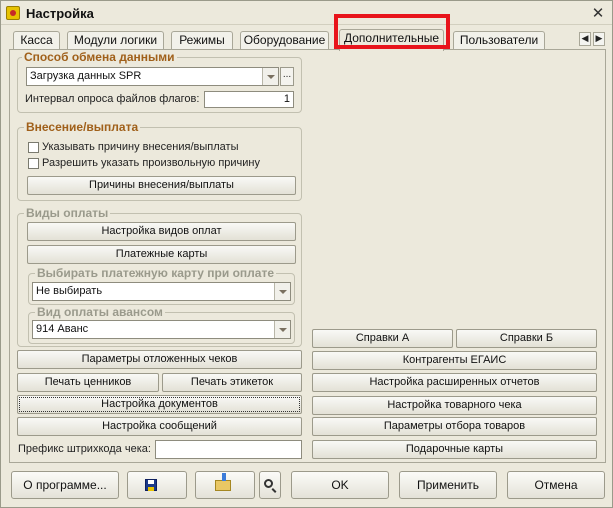  Describe the element at coordinates (33, 163) in the screenshot. I see `any-reason-checkbox` at that location.